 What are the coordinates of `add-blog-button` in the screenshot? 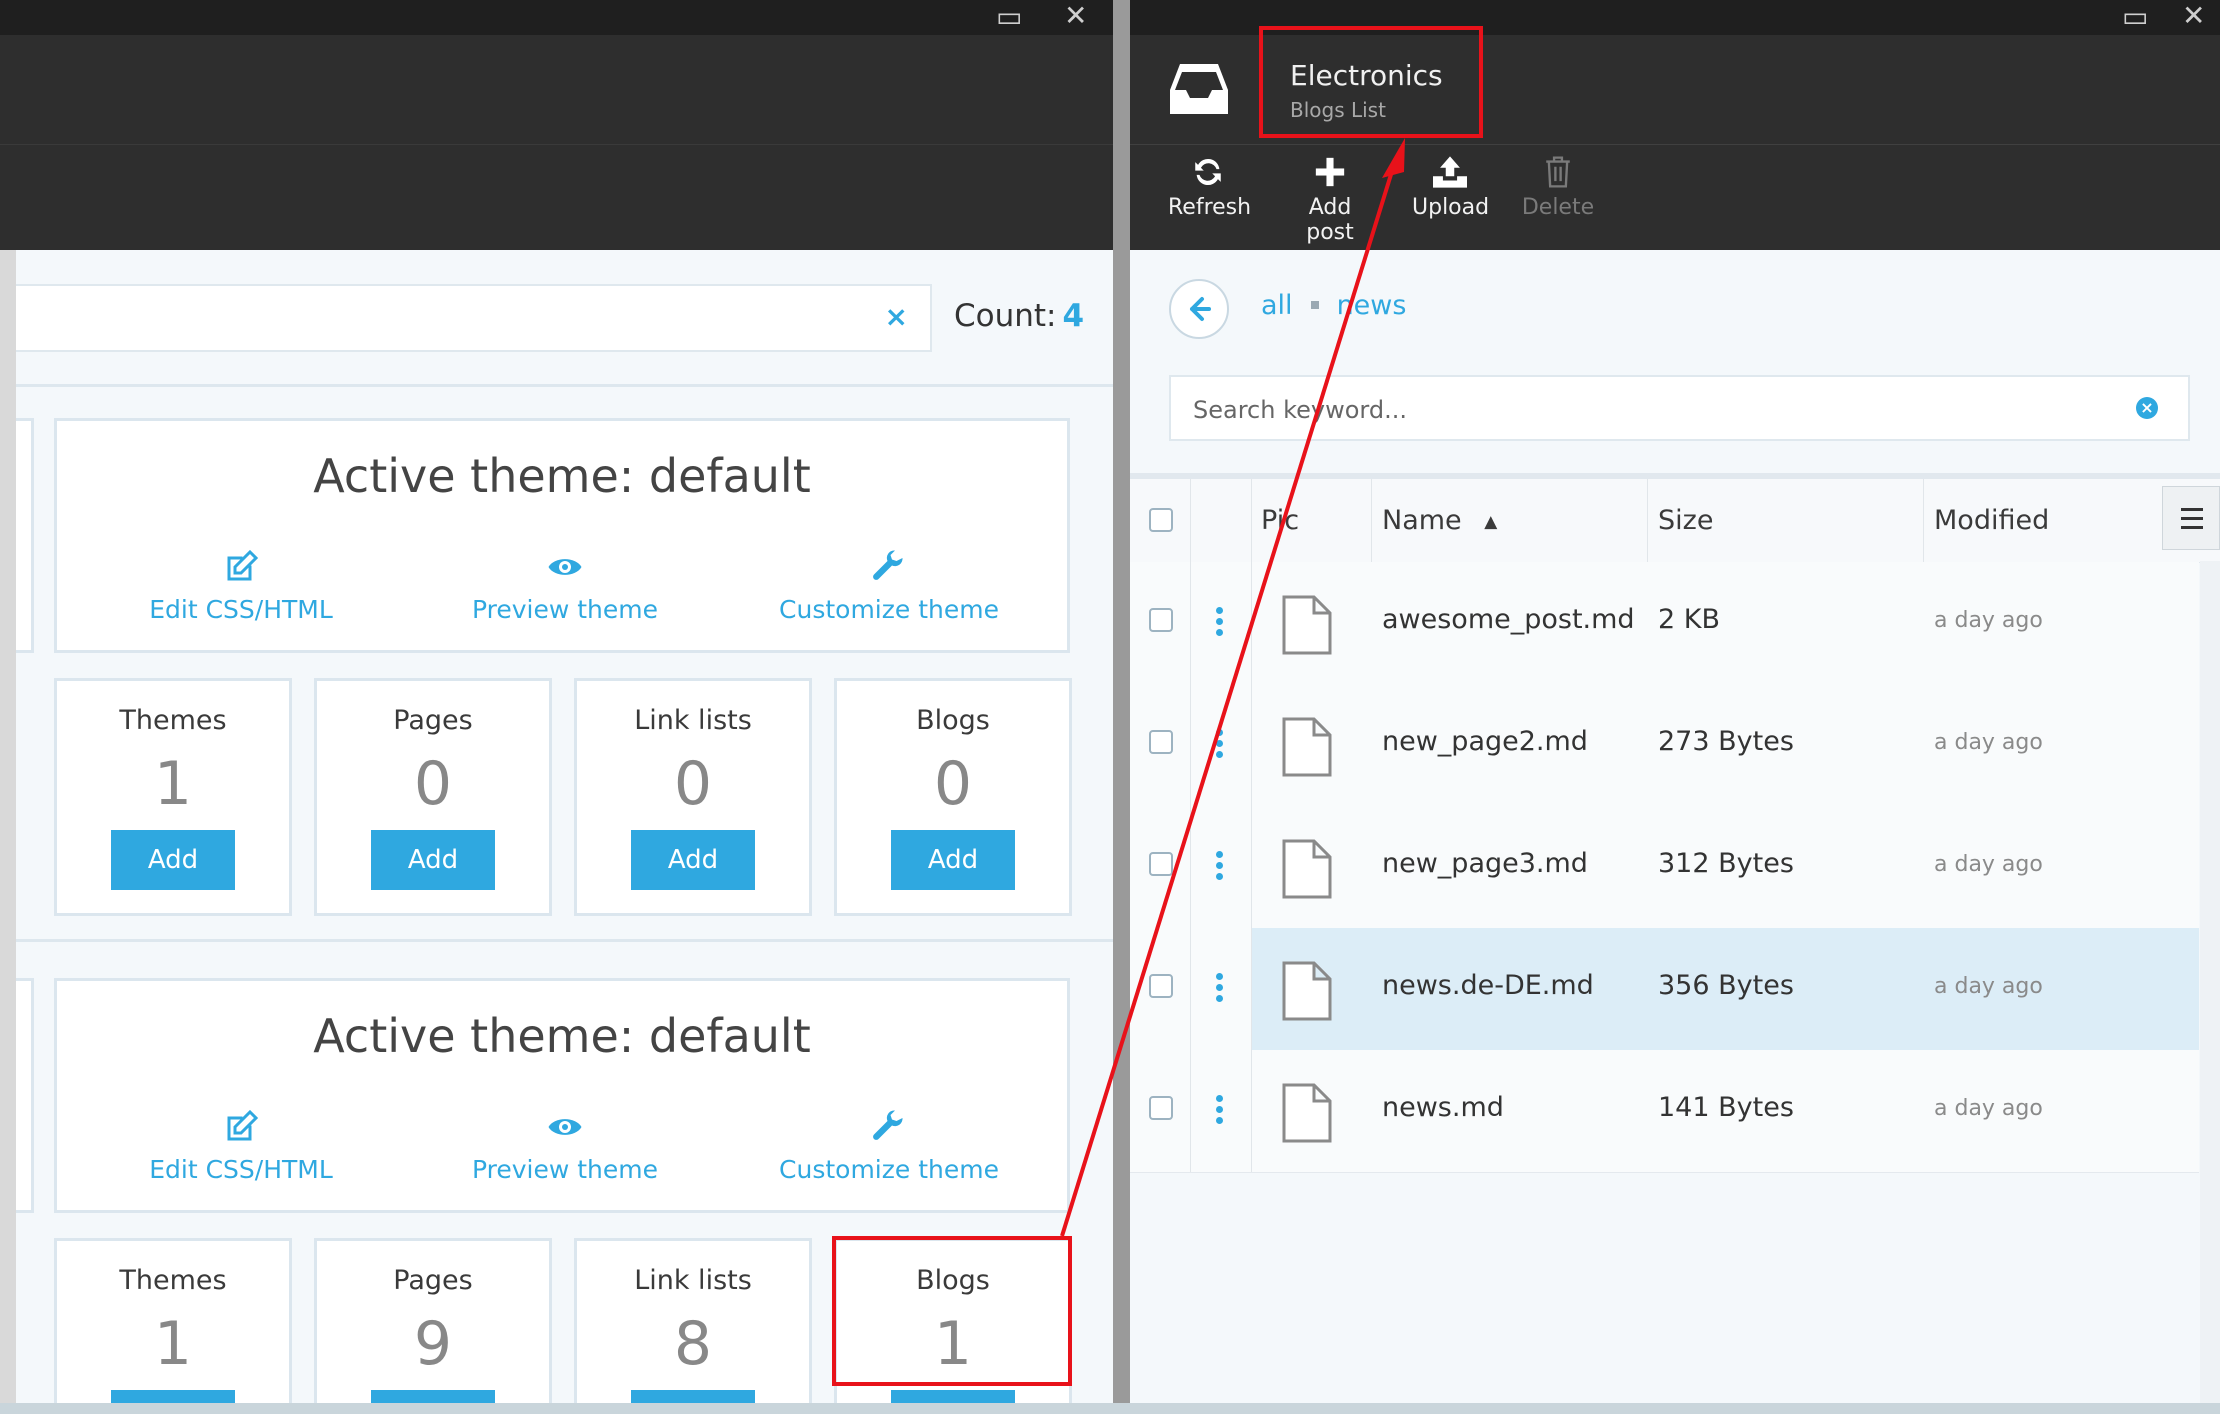 It's located at (953, 1396).